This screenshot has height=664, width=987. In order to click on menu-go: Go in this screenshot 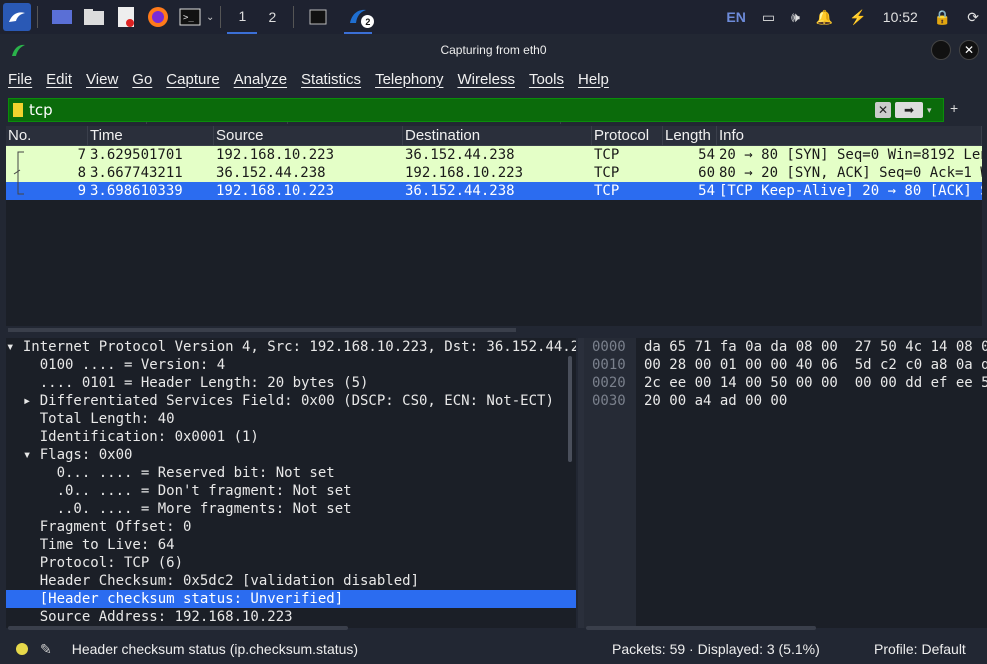, I will do `click(142, 79)`.